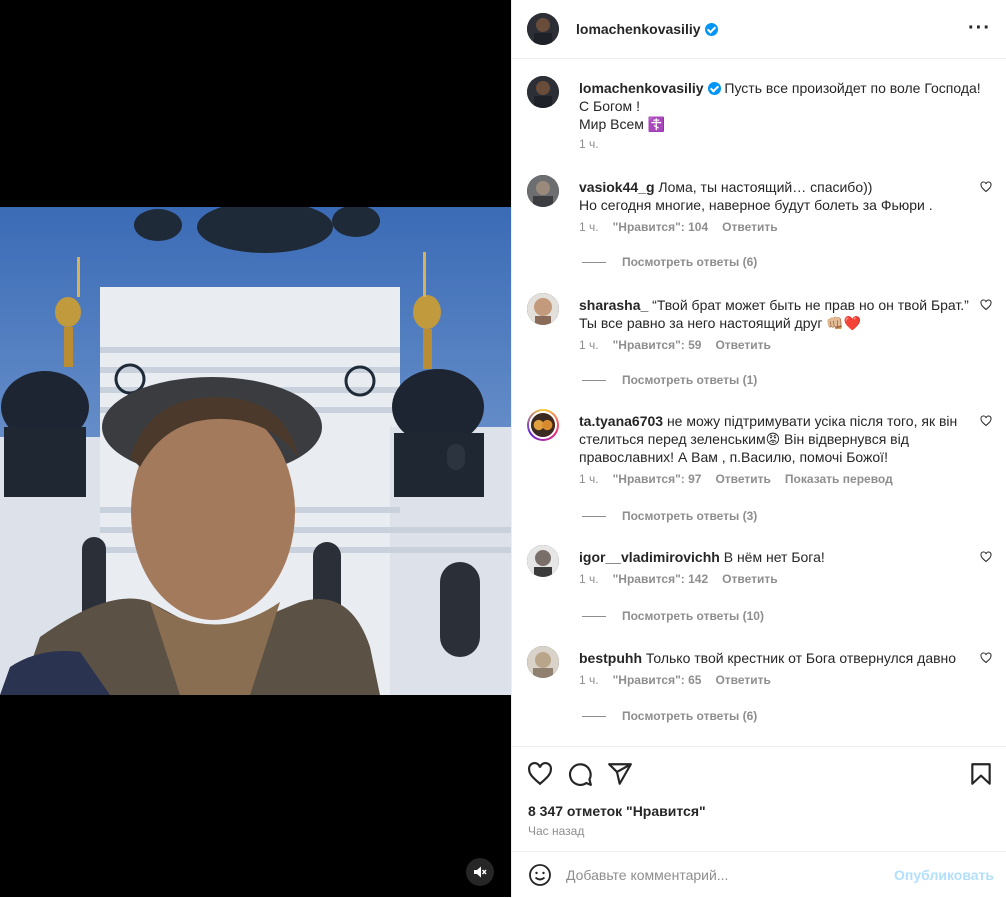 This screenshot has height=898, width=1006. I want to click on post-header: lomachenkovasiliy ···, so click(759, 29).